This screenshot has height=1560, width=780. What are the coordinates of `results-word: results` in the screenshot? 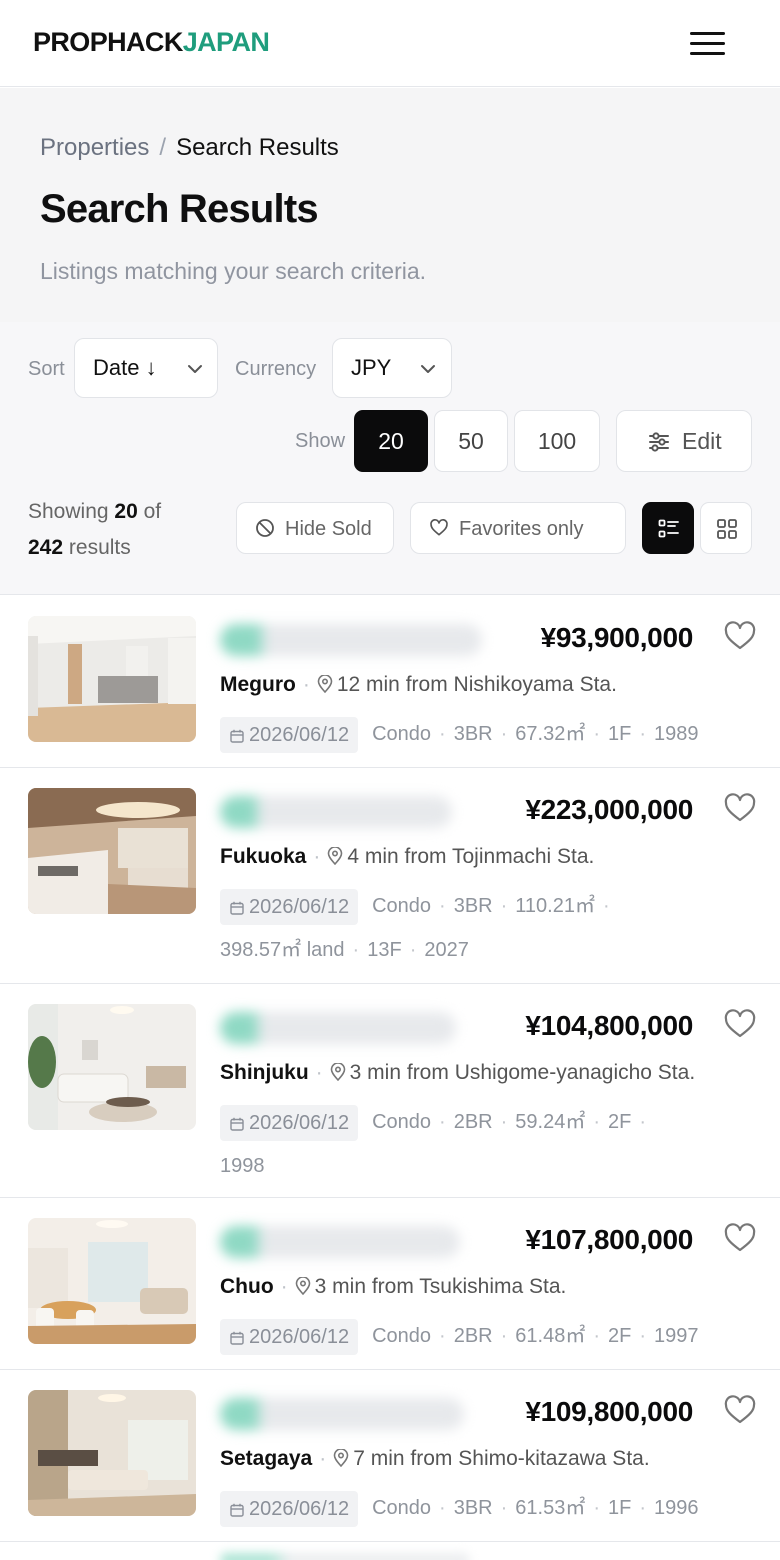 It's located at (99, 547).